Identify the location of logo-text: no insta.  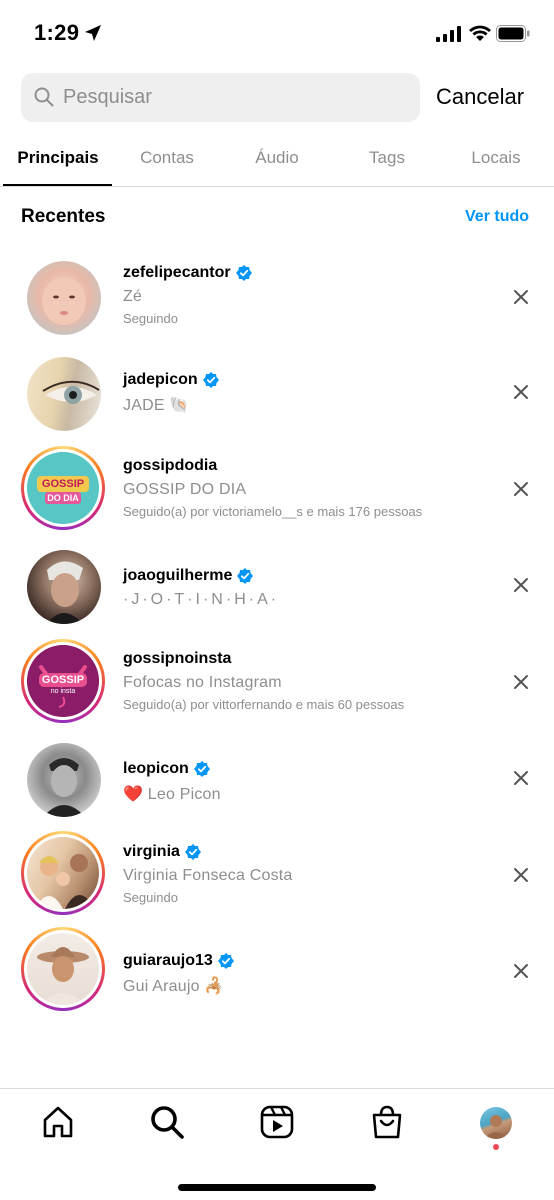
(63, 691).